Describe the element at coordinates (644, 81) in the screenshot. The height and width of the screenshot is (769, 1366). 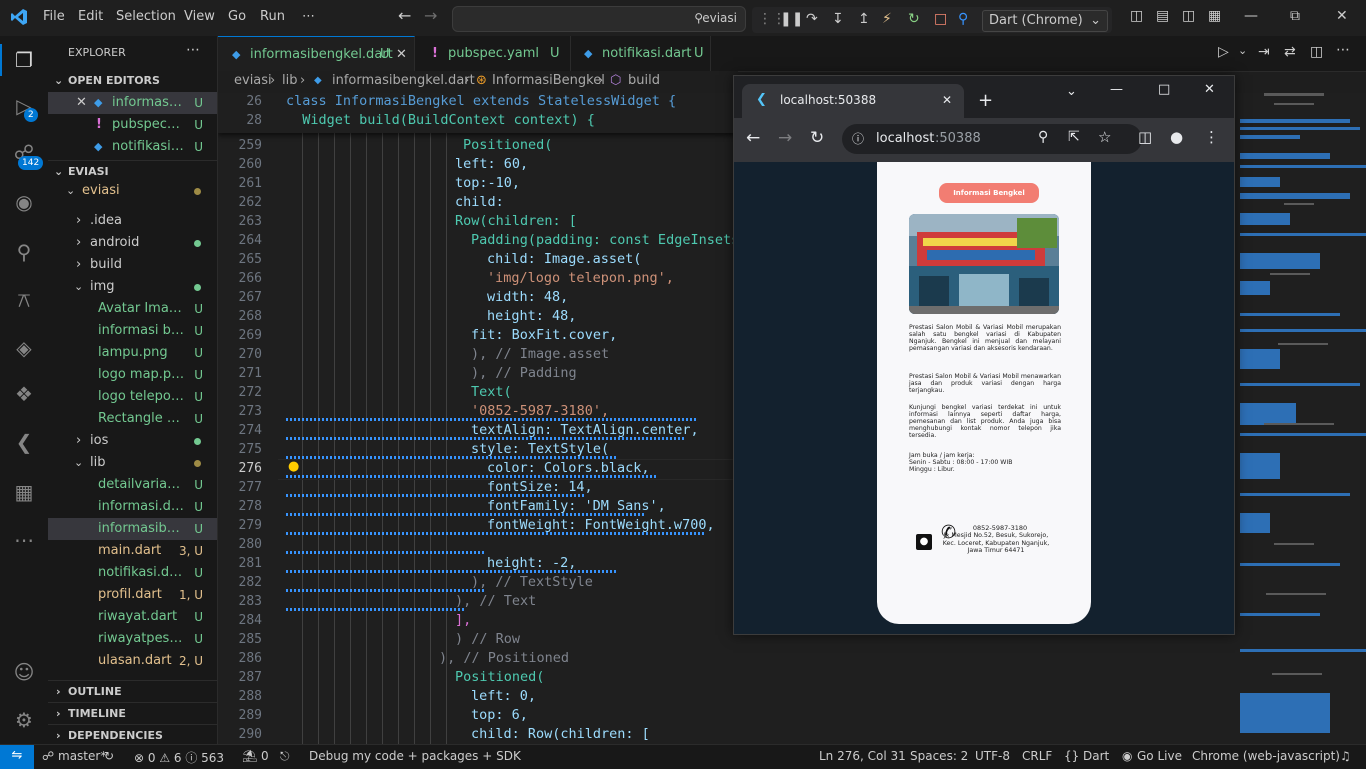
I see `breadcrumb-item: build` at that location.